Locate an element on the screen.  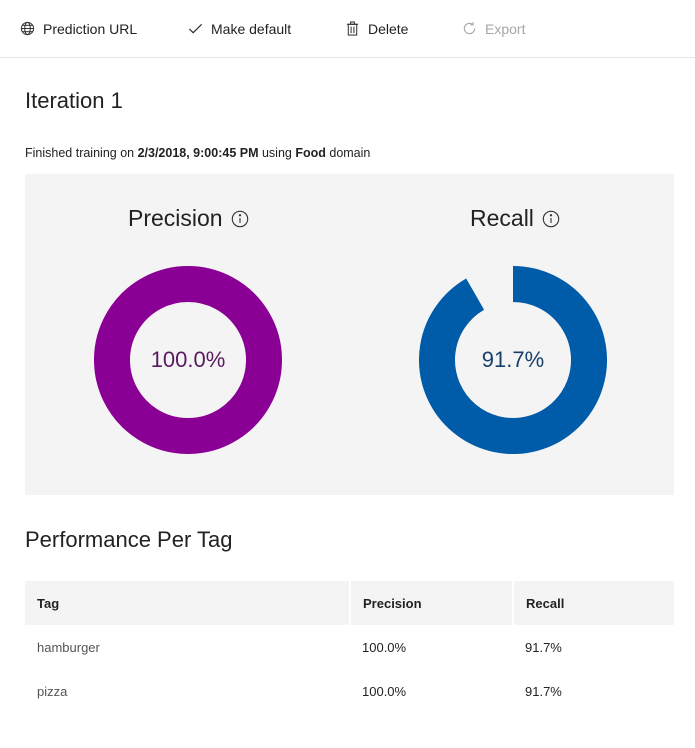
subtitle-mid: using is located at coordinates (277, 153).